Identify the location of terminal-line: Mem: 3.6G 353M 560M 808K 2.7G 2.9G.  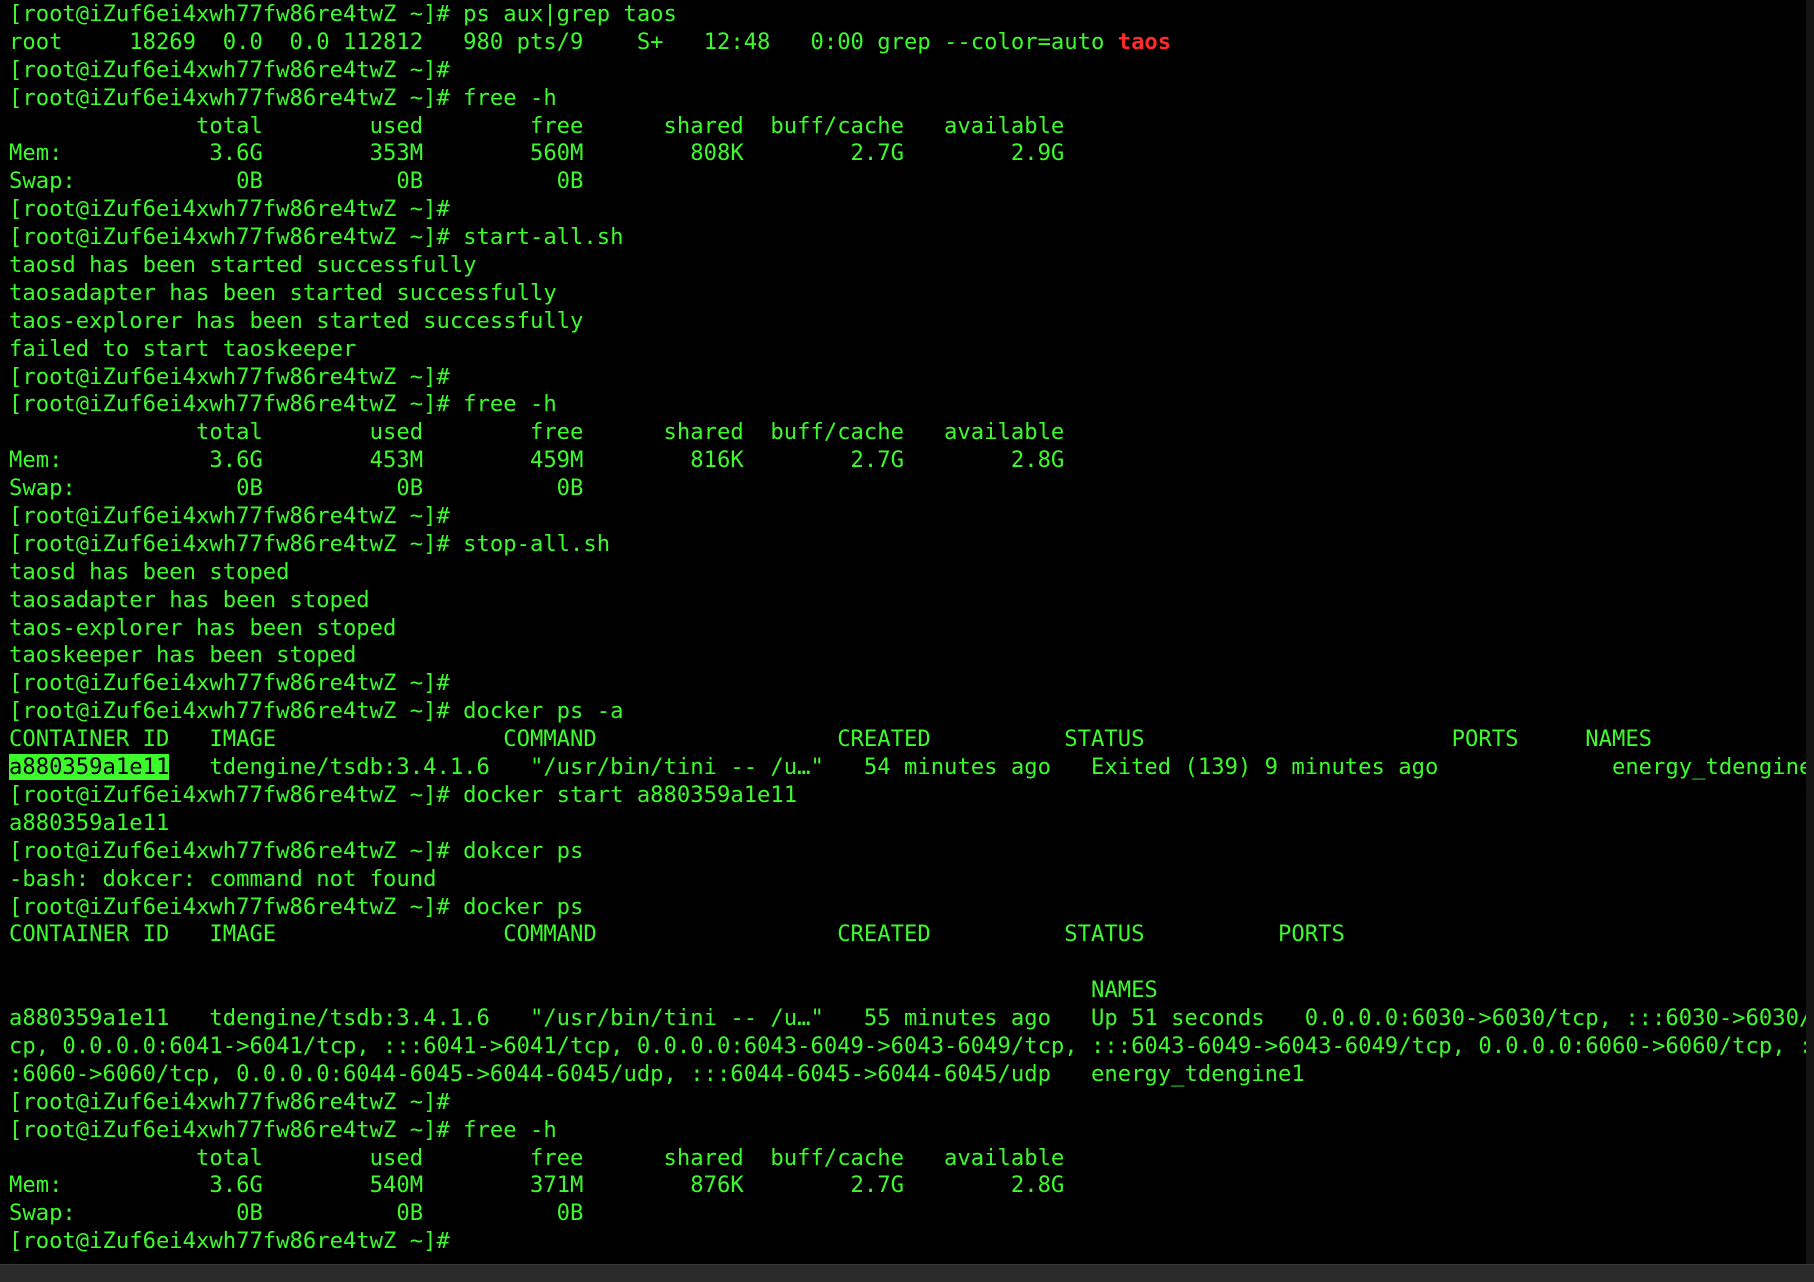
(537, 153).